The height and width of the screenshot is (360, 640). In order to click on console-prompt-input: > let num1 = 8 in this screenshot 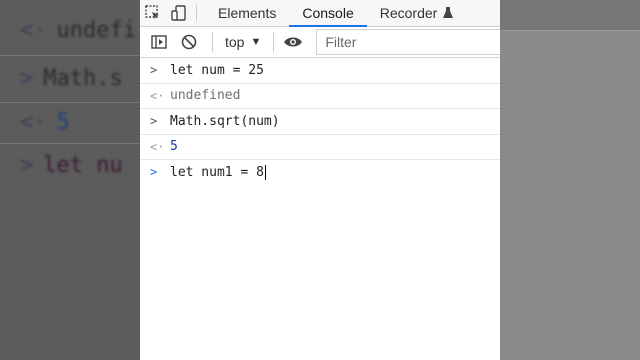, I will do `click(320, 172)`.